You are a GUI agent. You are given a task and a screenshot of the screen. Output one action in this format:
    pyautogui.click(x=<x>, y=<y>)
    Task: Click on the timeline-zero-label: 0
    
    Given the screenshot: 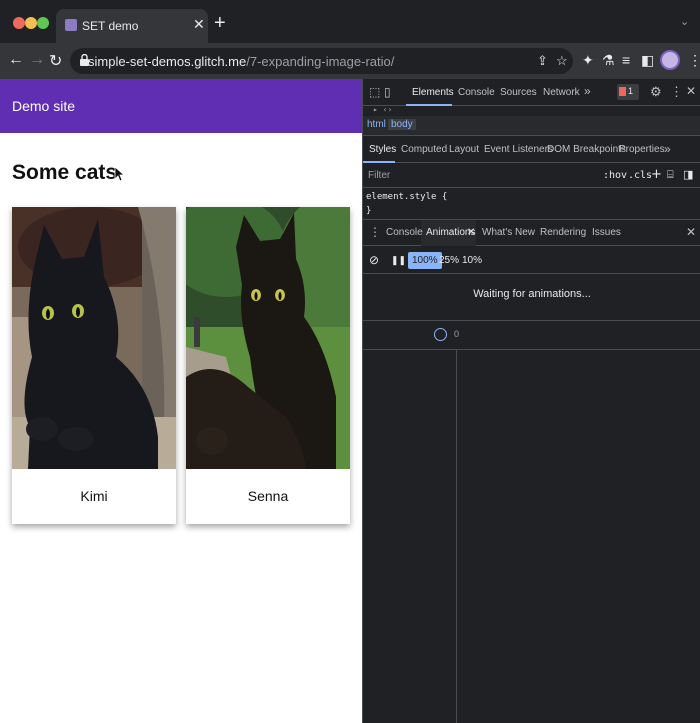 What is the action you would take?
    pyautogui.click(x=457, y=334)
    